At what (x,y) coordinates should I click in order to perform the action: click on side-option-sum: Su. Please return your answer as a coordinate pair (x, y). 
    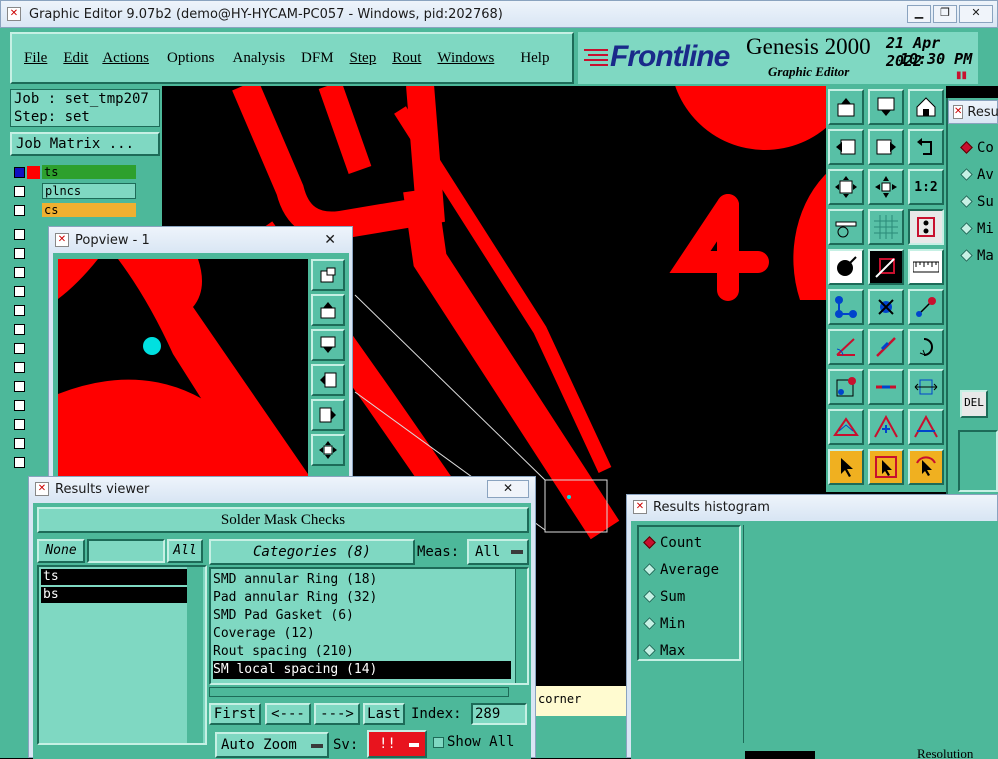
    Looking at the image, I should click on (977, 201).